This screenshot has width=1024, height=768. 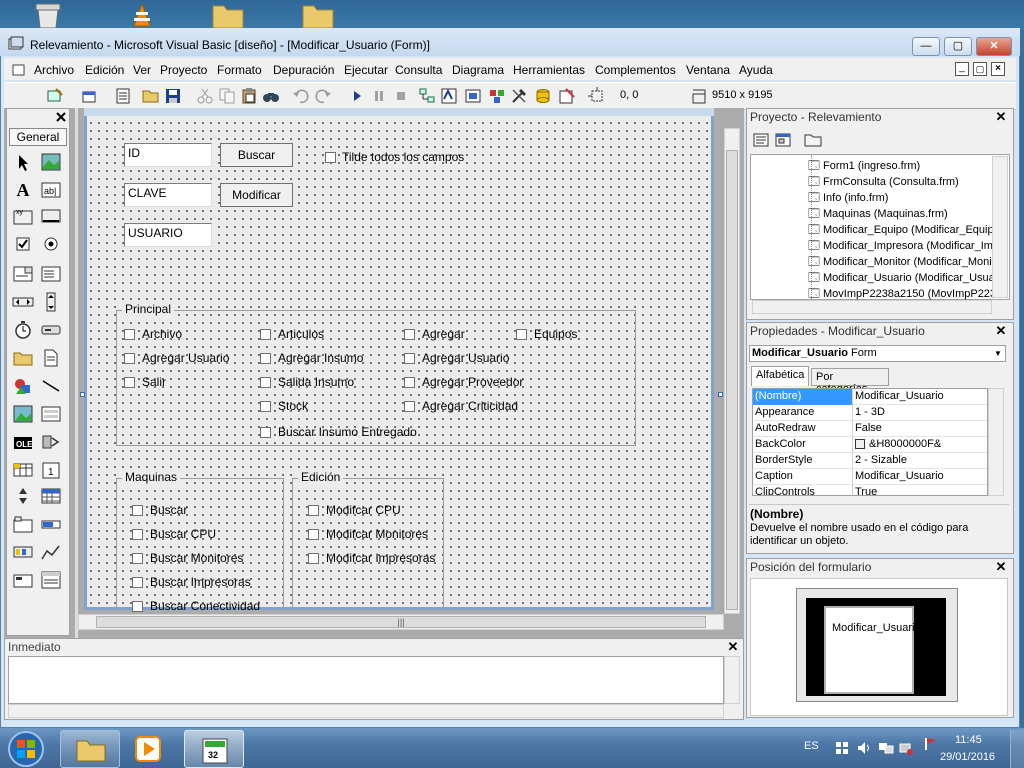 I want to click on property-row: Caption Modificar_Usuario, so click(x=870, y=477).